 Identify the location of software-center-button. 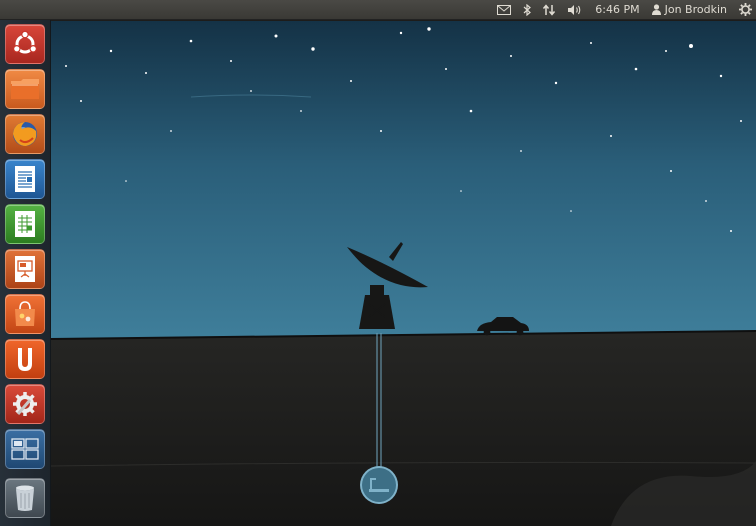
(25, 314).